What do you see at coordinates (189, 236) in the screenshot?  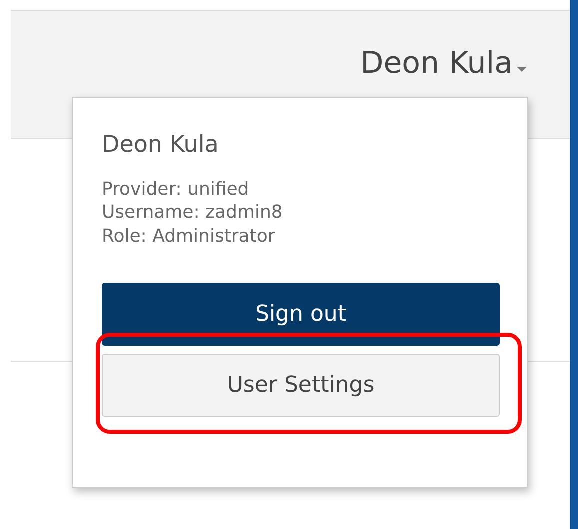 I see `user-detail: Role: Administrator` at bounding box center [189, 236].